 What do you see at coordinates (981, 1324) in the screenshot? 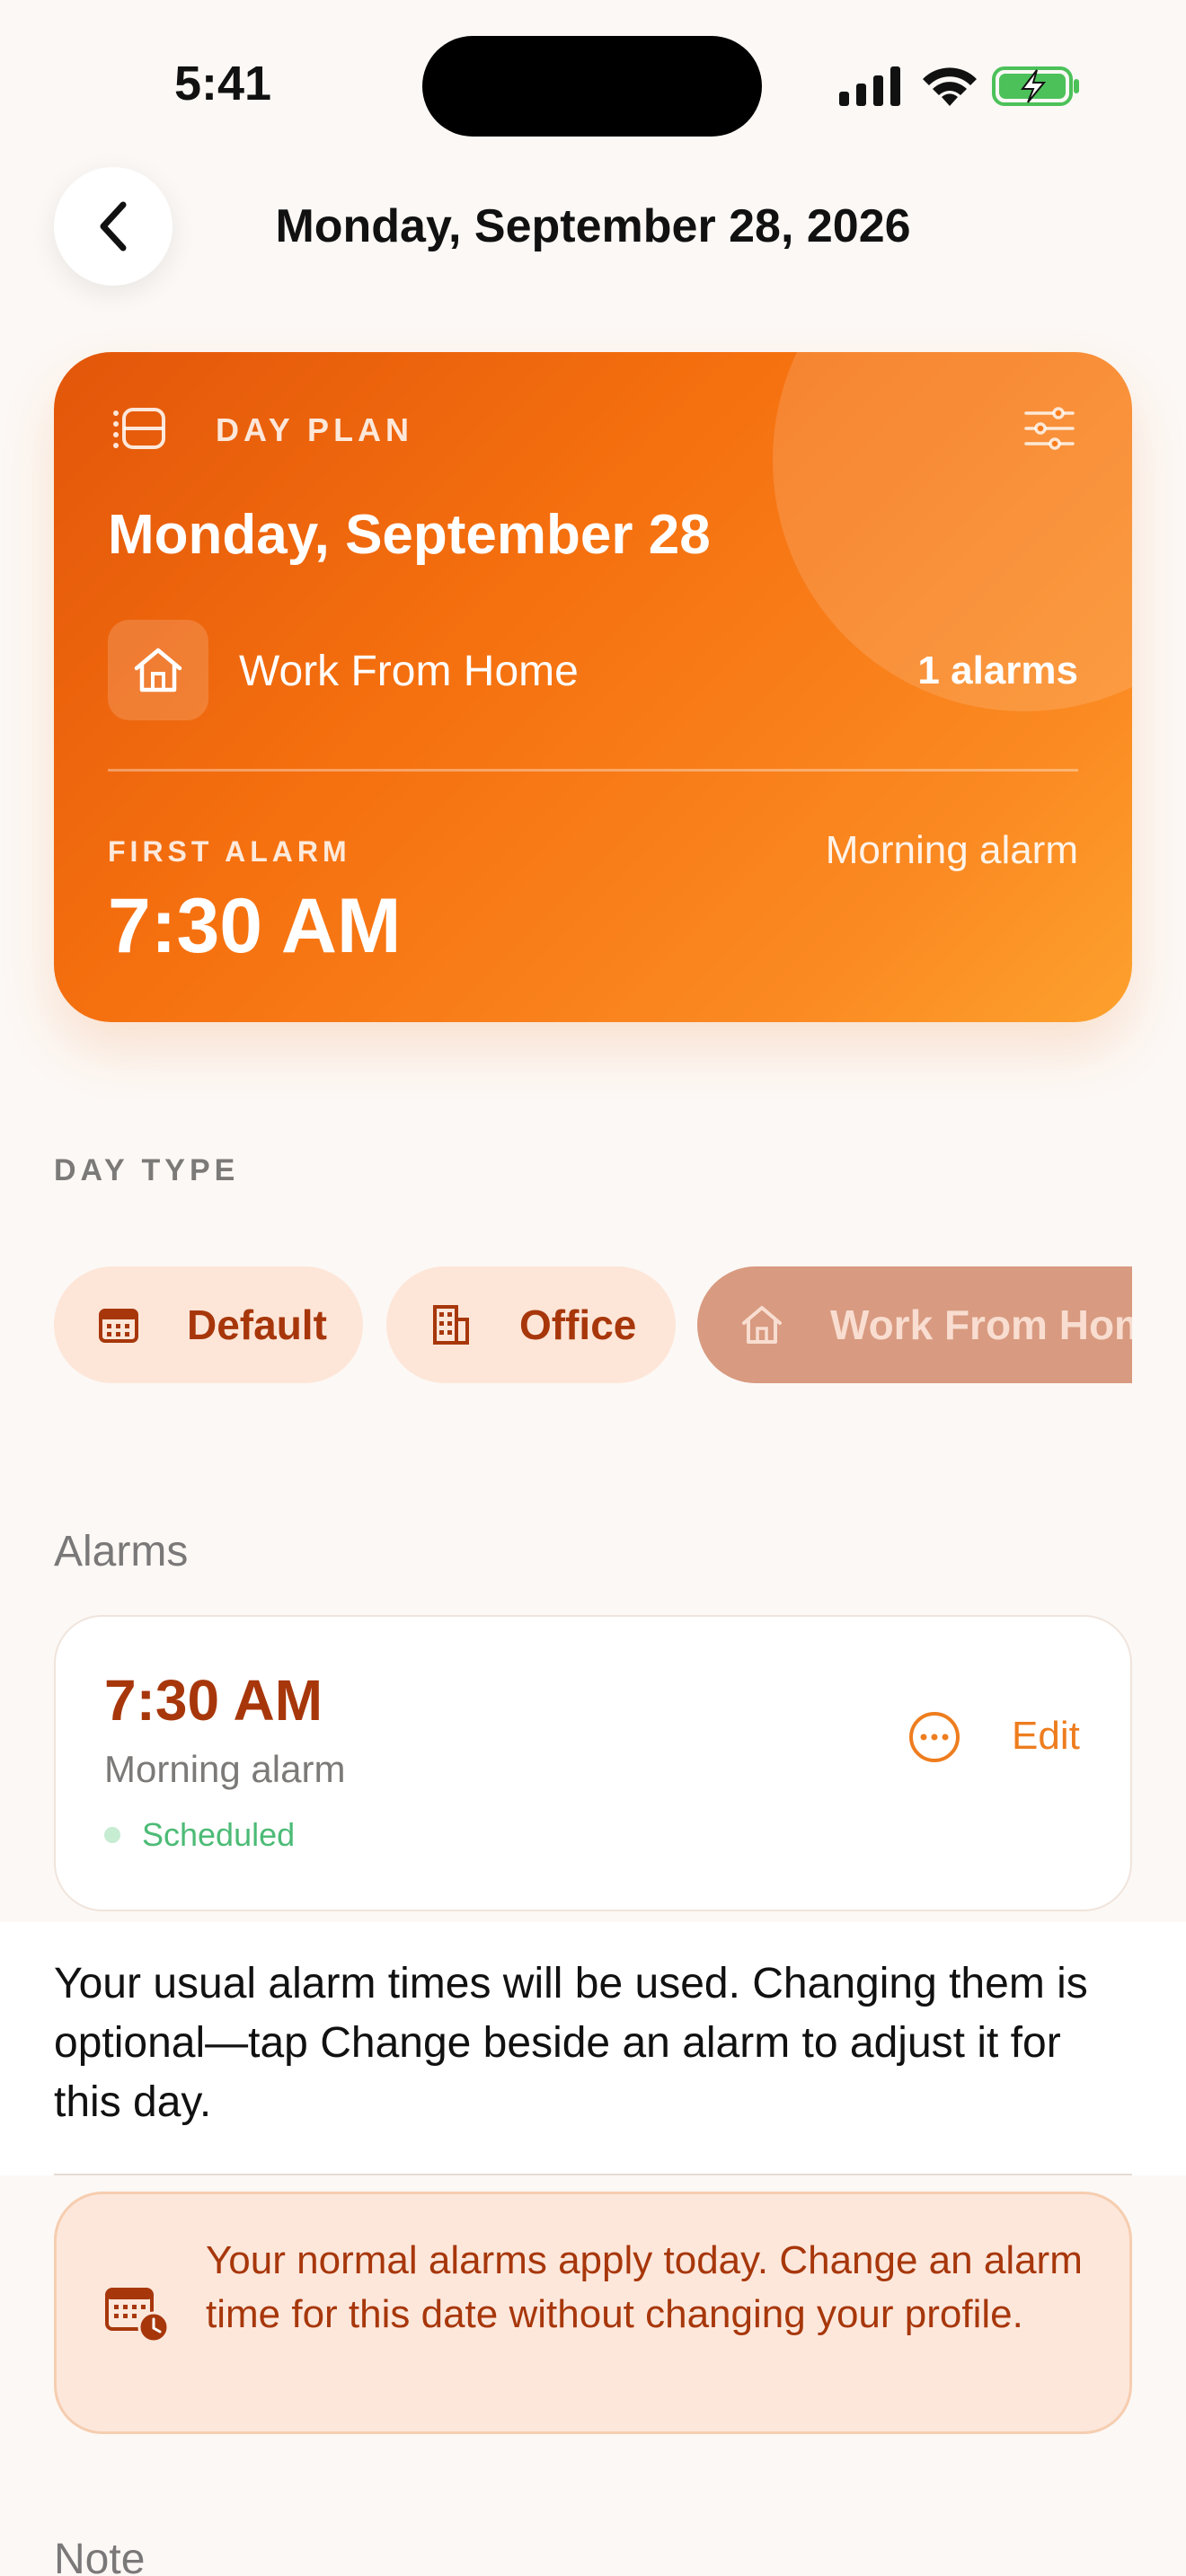
I see `day-type-chip-label: Work From Home` at bounding box center [981, 1324].